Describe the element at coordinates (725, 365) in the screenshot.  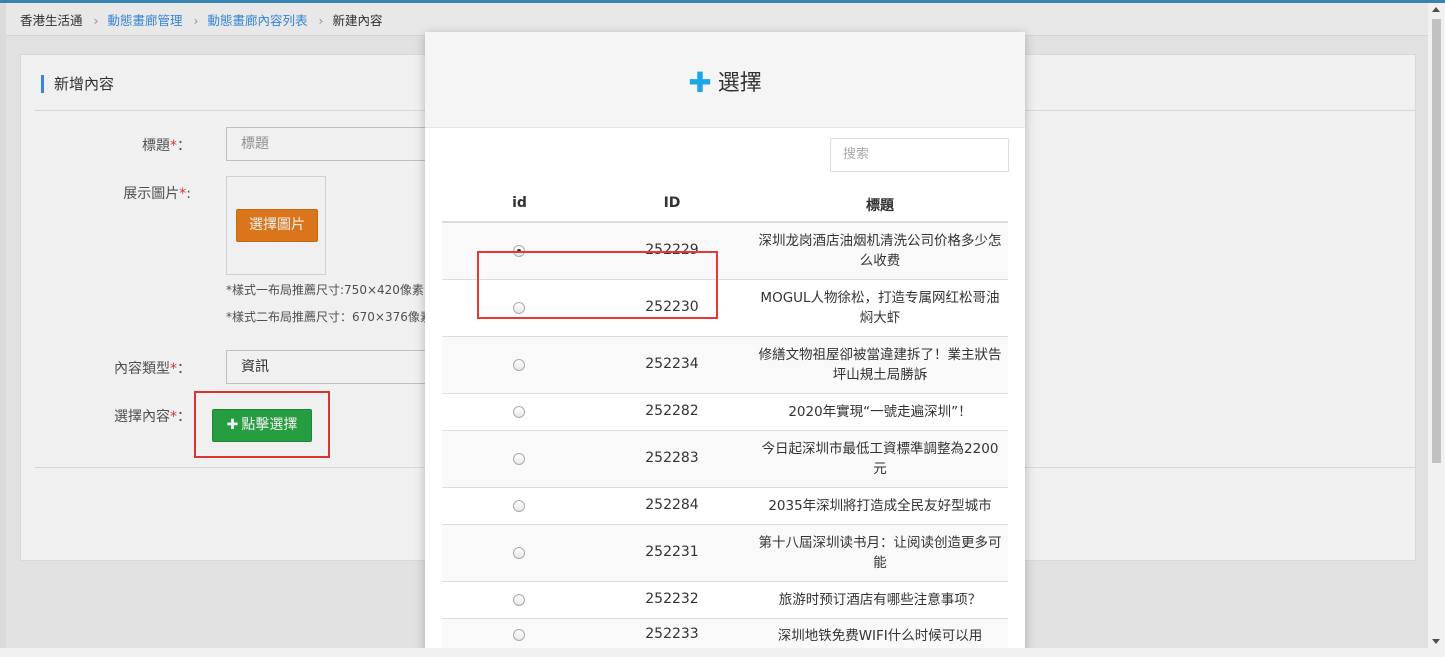
I see `table-row: 252234 修繕文物祖屋卻被當違建拆了！業主狀告坪山規土局勝訴` at that location.